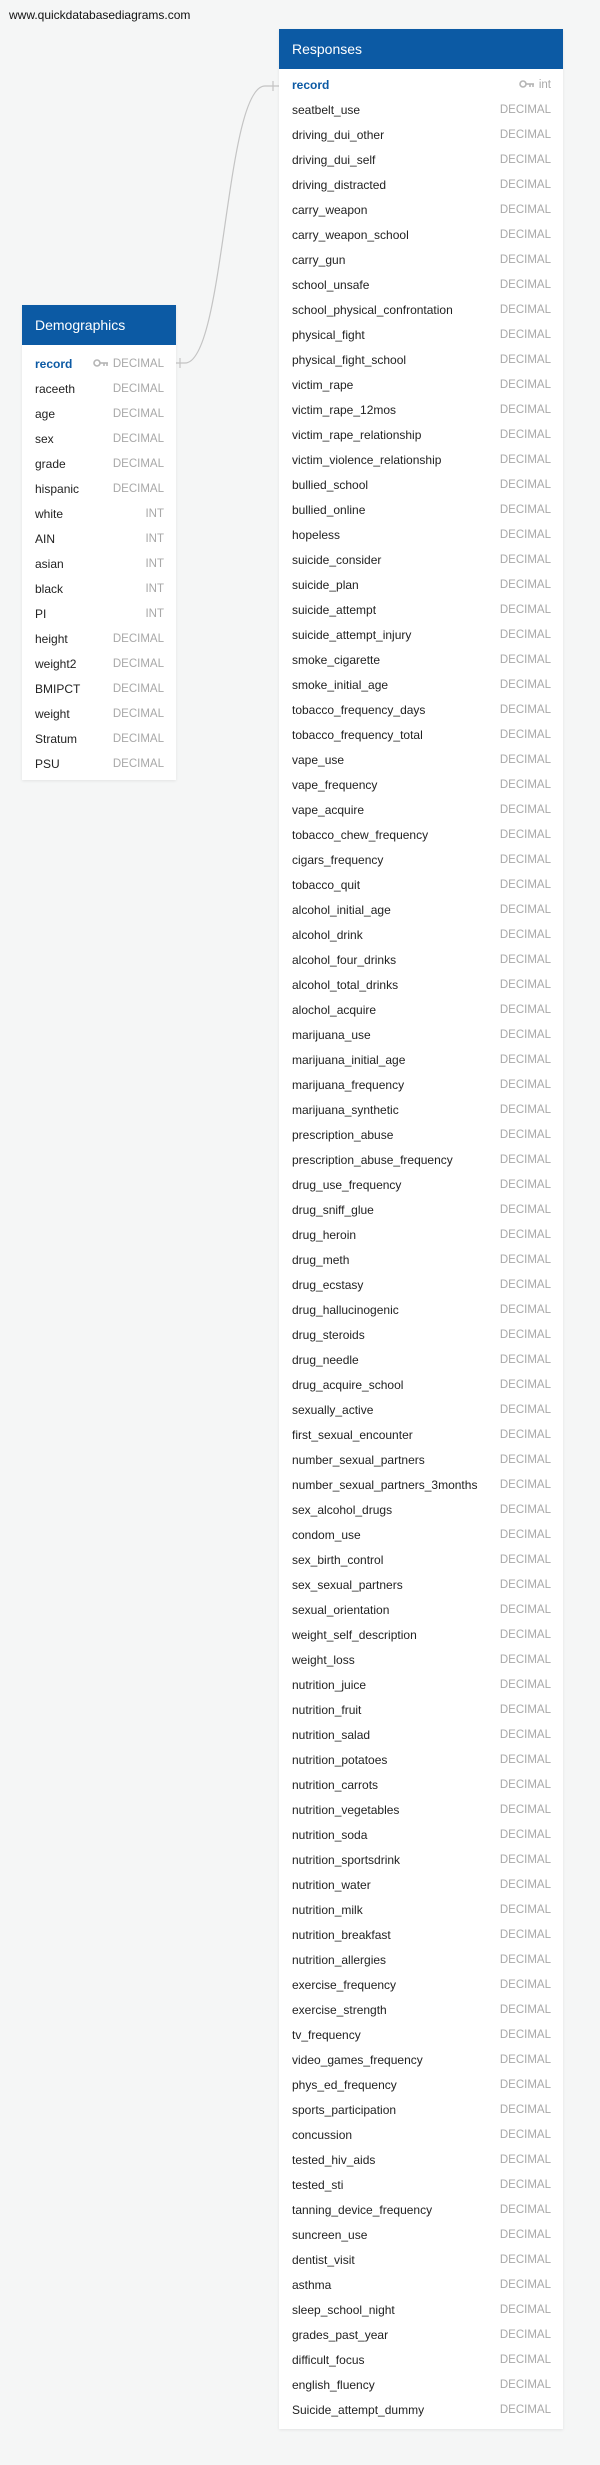  Describe the element at coordinates (421, 459) in the screenshot. I see `responses-column-row: victim_violence_relationship DECIMAL` at that location.